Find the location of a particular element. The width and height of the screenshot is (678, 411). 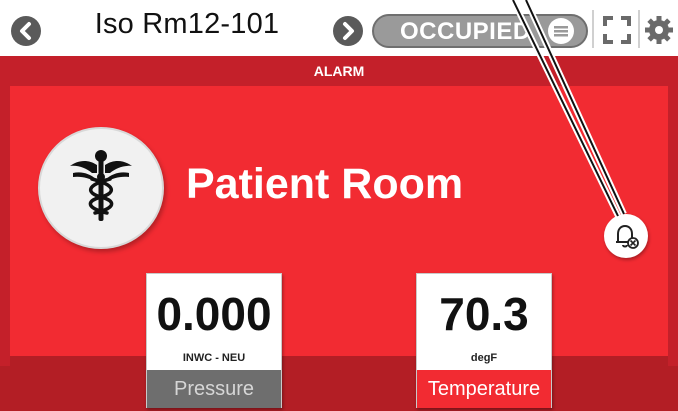

alarm-label: ALARM is located at coordinates (339, 71).